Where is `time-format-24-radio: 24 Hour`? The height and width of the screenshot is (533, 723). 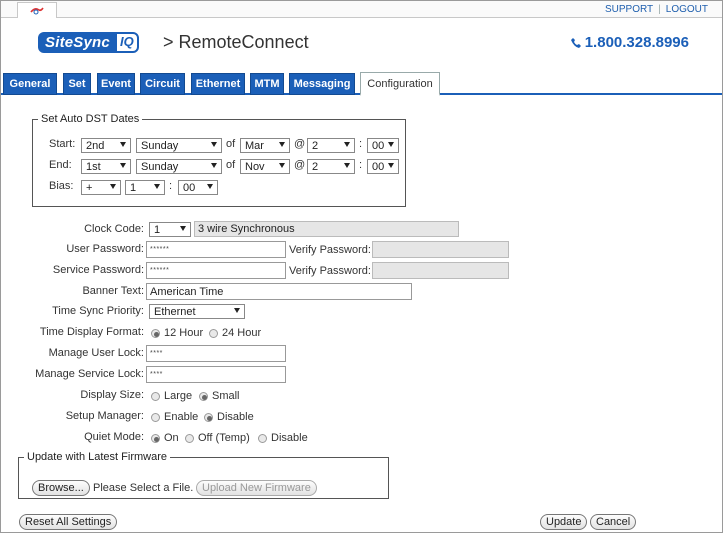 time-format-24-radio: 24 Hour is located at coordinates (235, 333).